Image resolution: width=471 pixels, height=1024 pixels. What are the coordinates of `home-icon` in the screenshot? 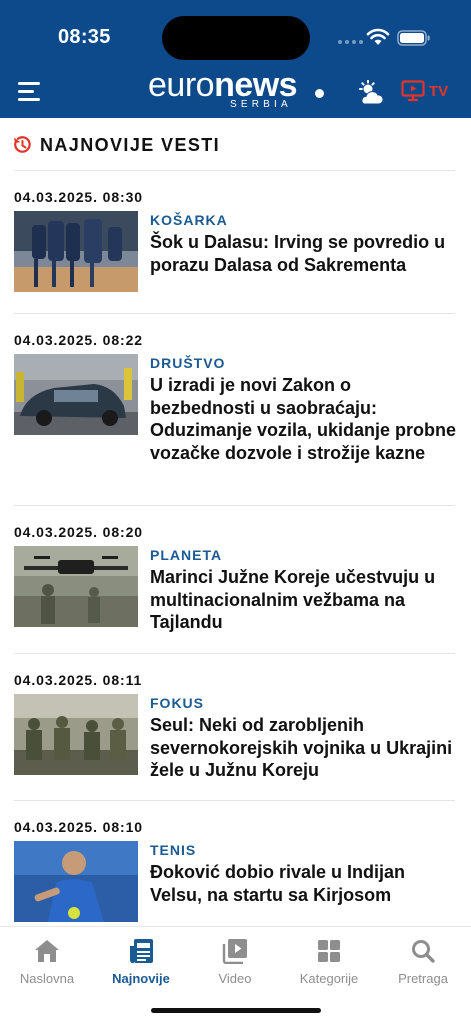 It's located at (47, 951).